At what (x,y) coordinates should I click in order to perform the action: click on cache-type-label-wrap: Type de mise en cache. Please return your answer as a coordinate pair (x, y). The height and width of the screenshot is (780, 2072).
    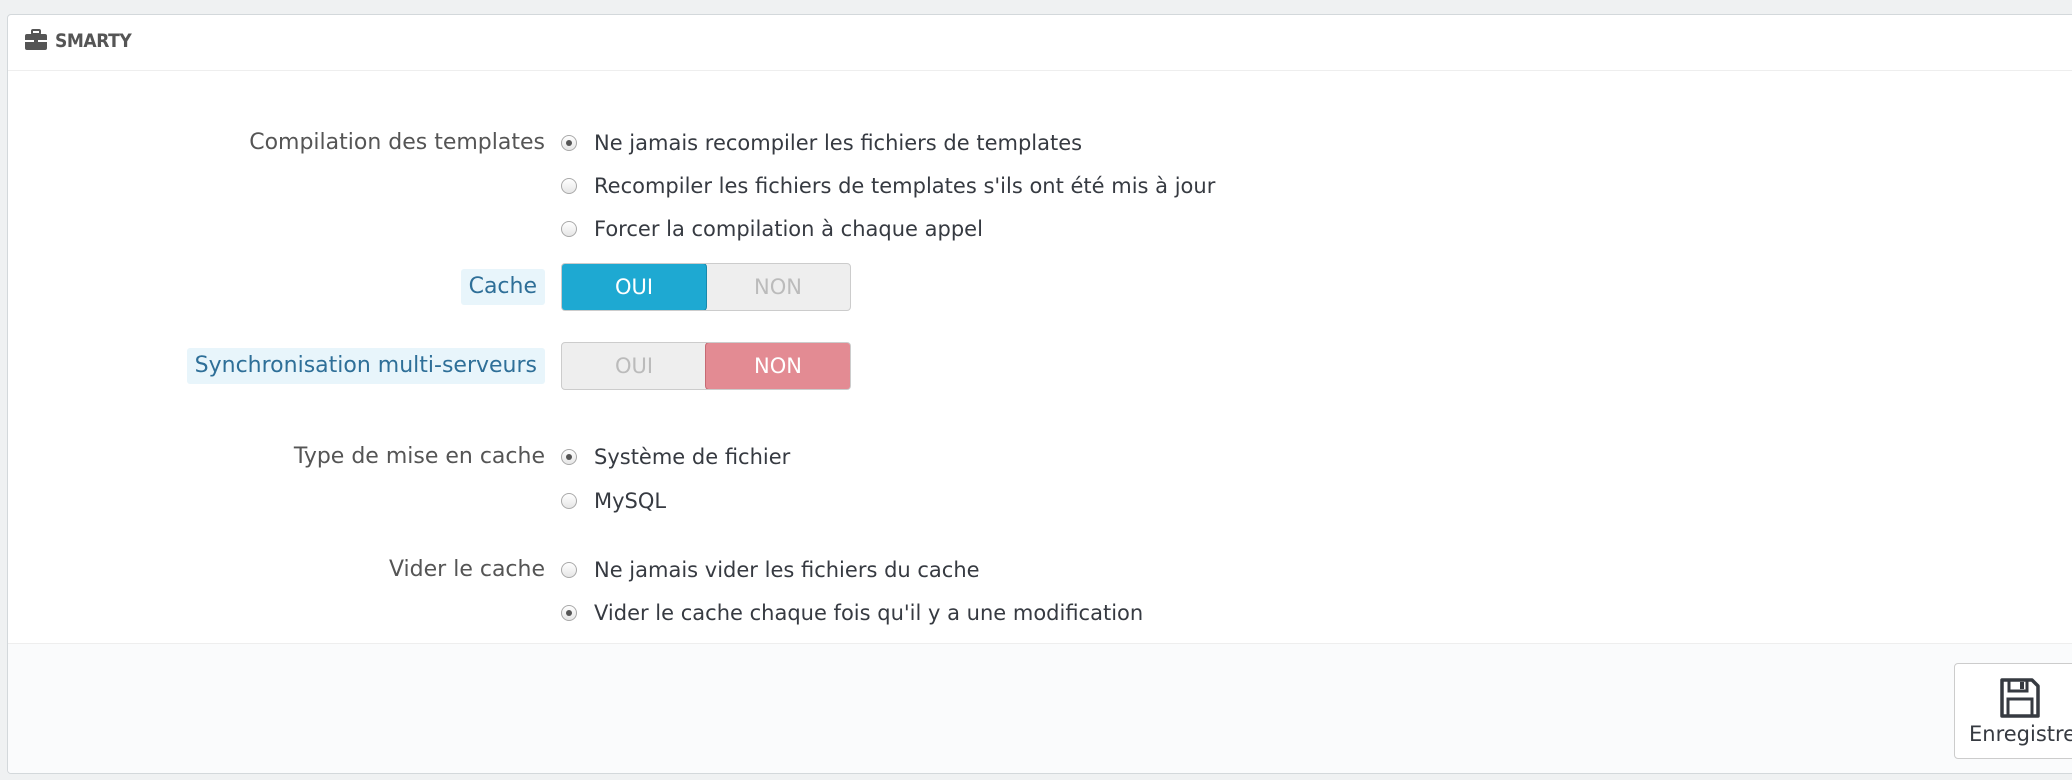
    Looking at the image, I should click on (276, 460).